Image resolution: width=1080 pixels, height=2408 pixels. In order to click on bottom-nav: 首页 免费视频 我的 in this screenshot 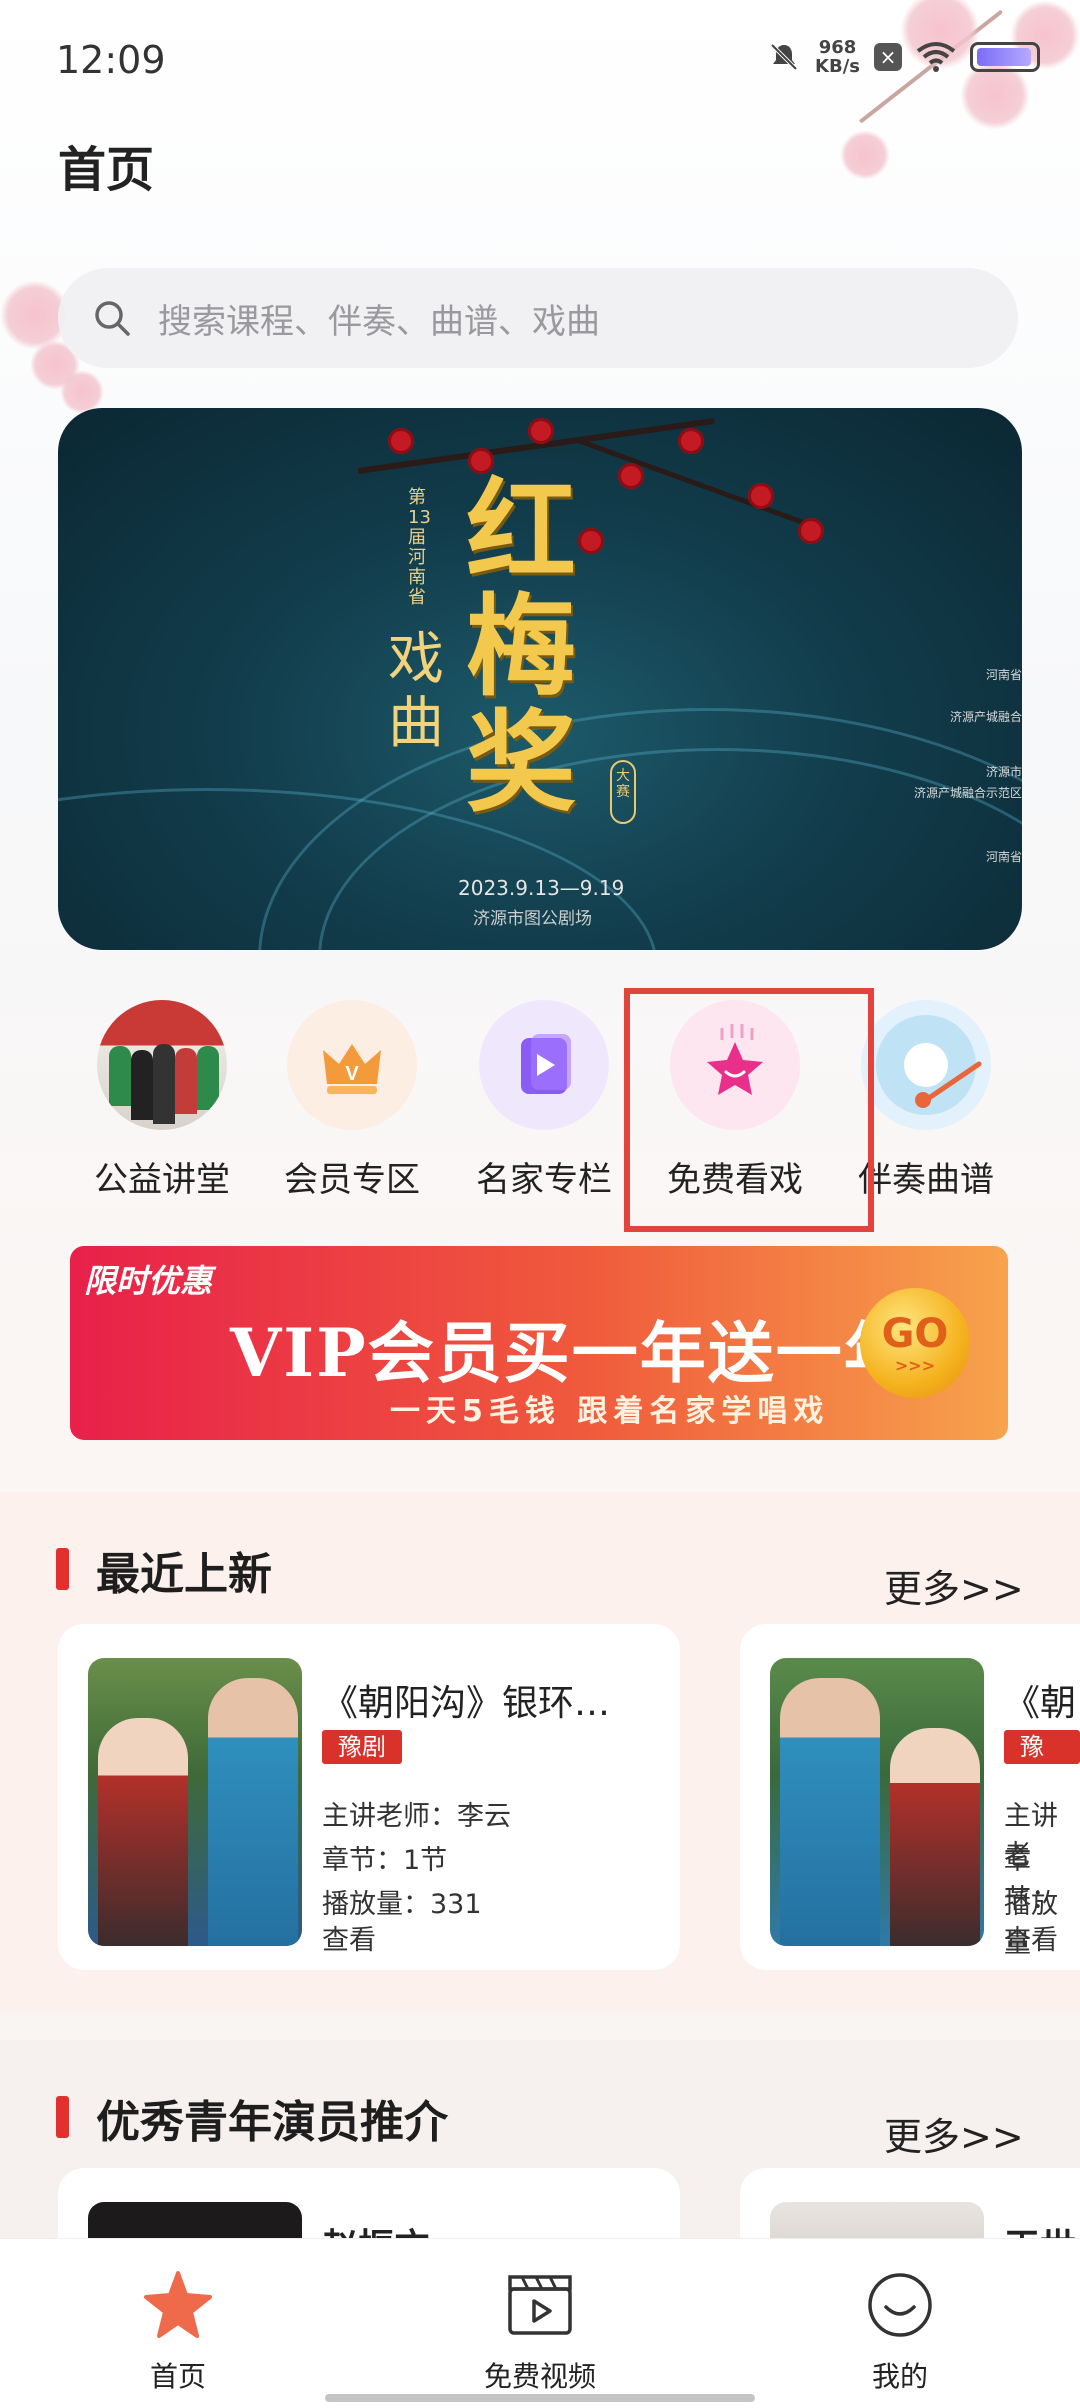, I will do `click(540, 2323)`.